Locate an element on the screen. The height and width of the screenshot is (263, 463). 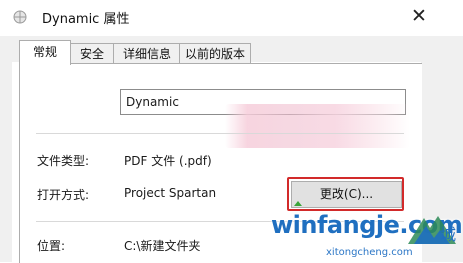
tab-previous-versions: 以前的版本 is located at coordinates (215, 53).